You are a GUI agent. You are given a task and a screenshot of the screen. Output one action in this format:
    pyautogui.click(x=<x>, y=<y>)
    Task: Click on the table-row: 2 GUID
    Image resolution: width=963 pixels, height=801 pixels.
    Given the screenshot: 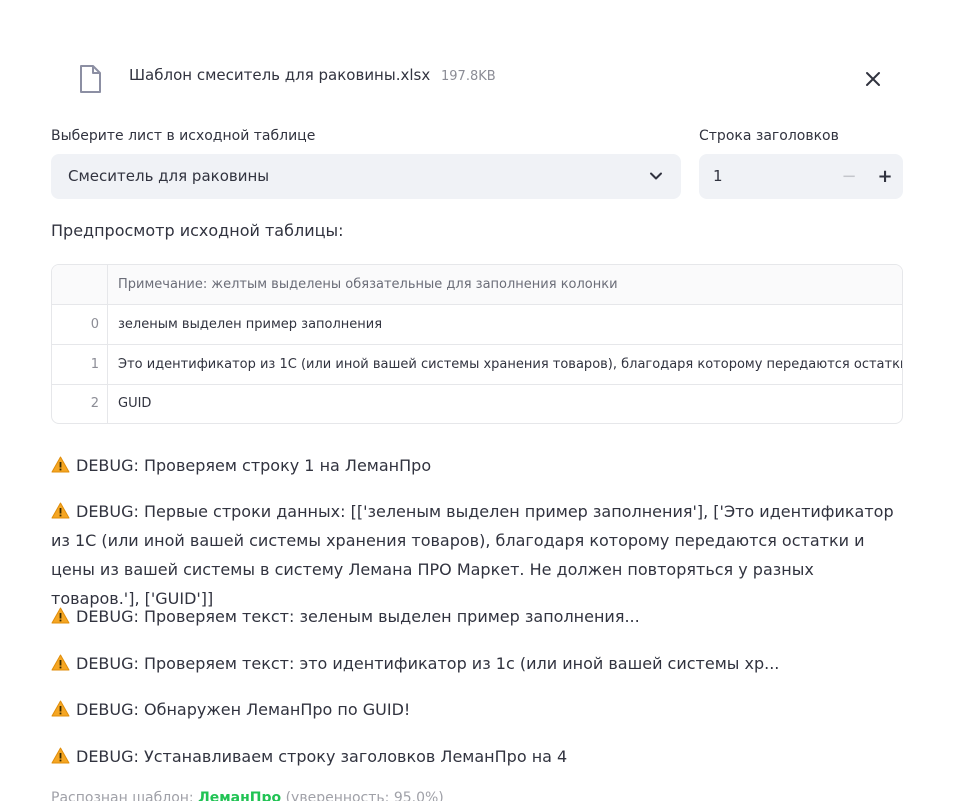 What is the action you would take?
    pyautogui.click(x=477, y=403)
    